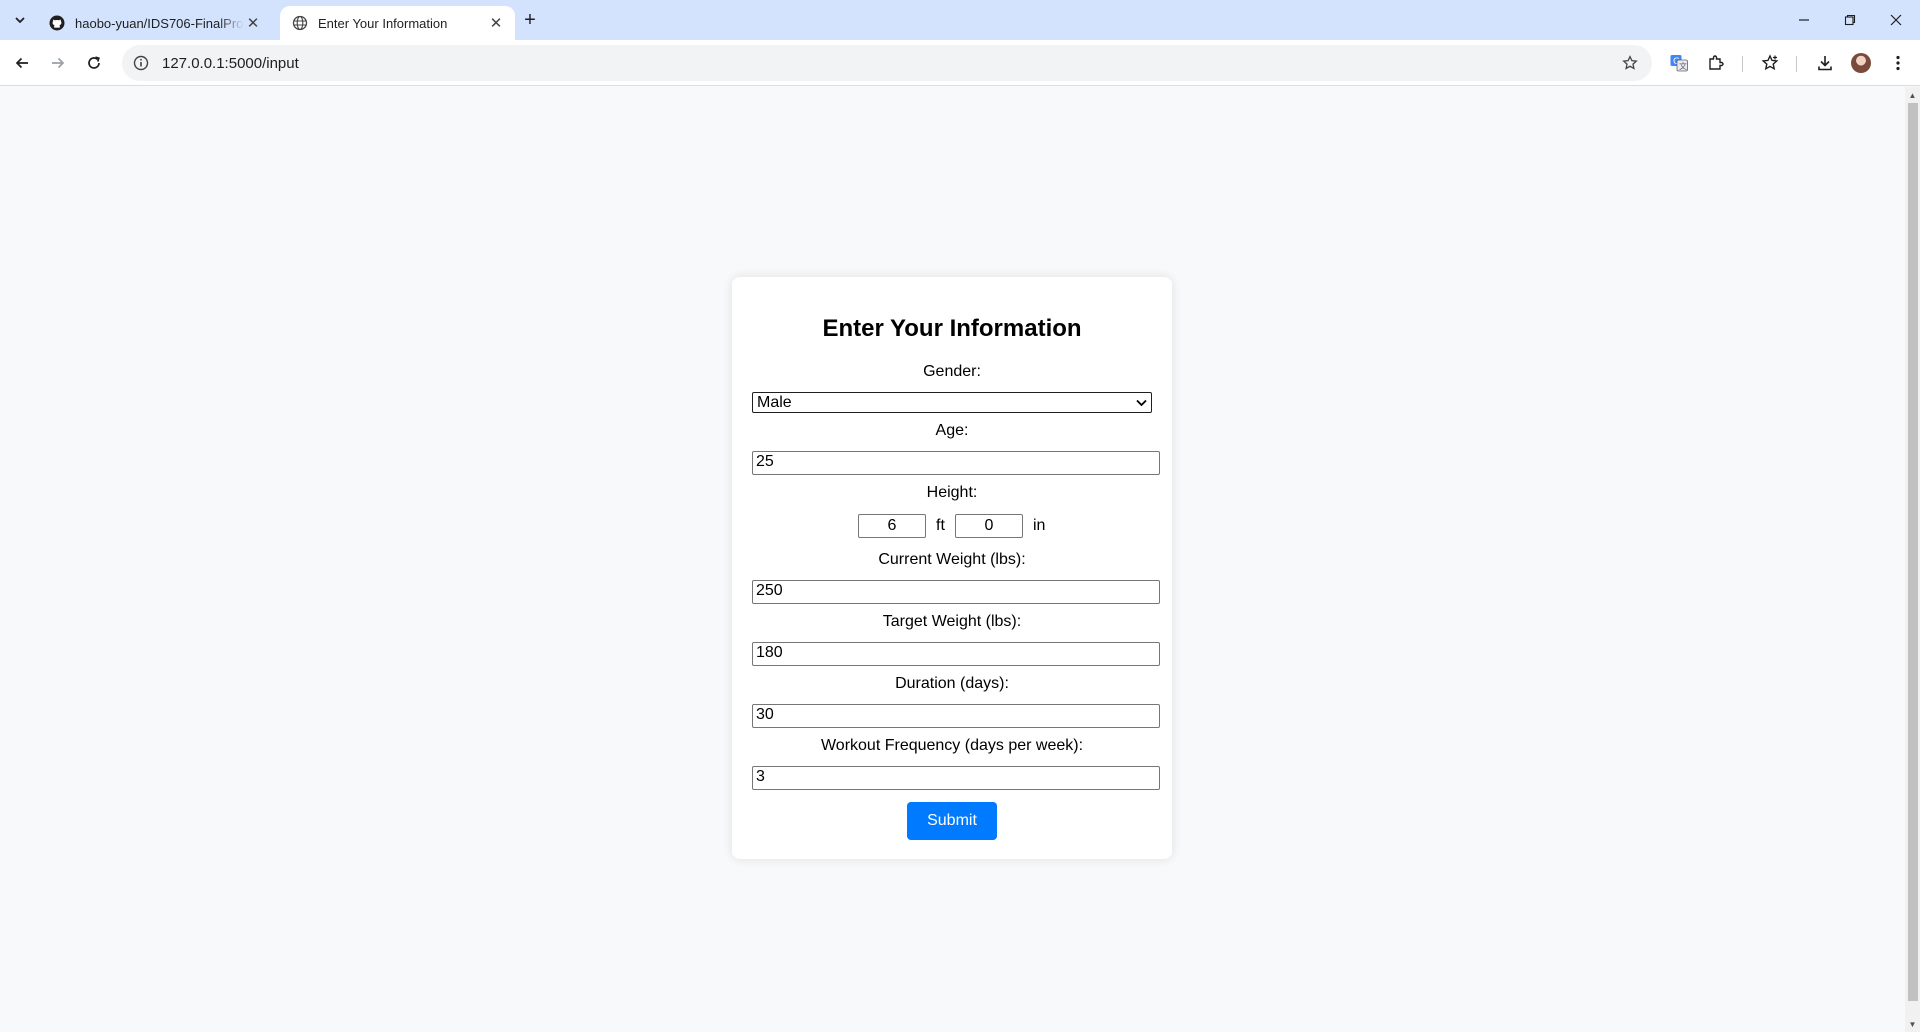 The height and width of the screenshot is (1032, 1920). Describe the element at coordinates (141, 63) in the screenshot. I see `site-info-icon` at that location.